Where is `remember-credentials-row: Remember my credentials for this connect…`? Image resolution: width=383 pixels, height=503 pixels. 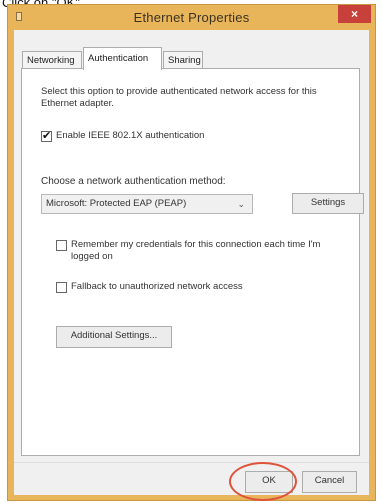 remember-credentials-row: Remember my credentials for this connect… is located at coordinates (196, 251).